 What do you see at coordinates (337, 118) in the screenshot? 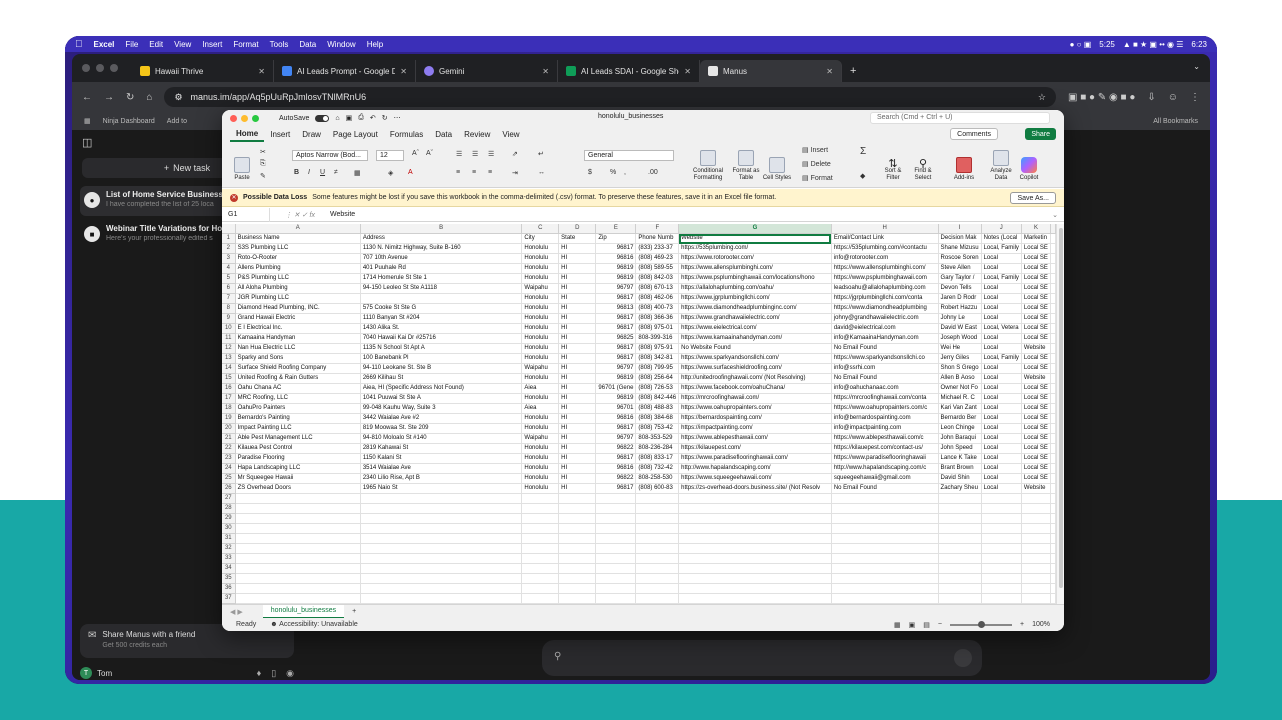
I see `home-icon: ⌂` at bounding box center [337, 118].